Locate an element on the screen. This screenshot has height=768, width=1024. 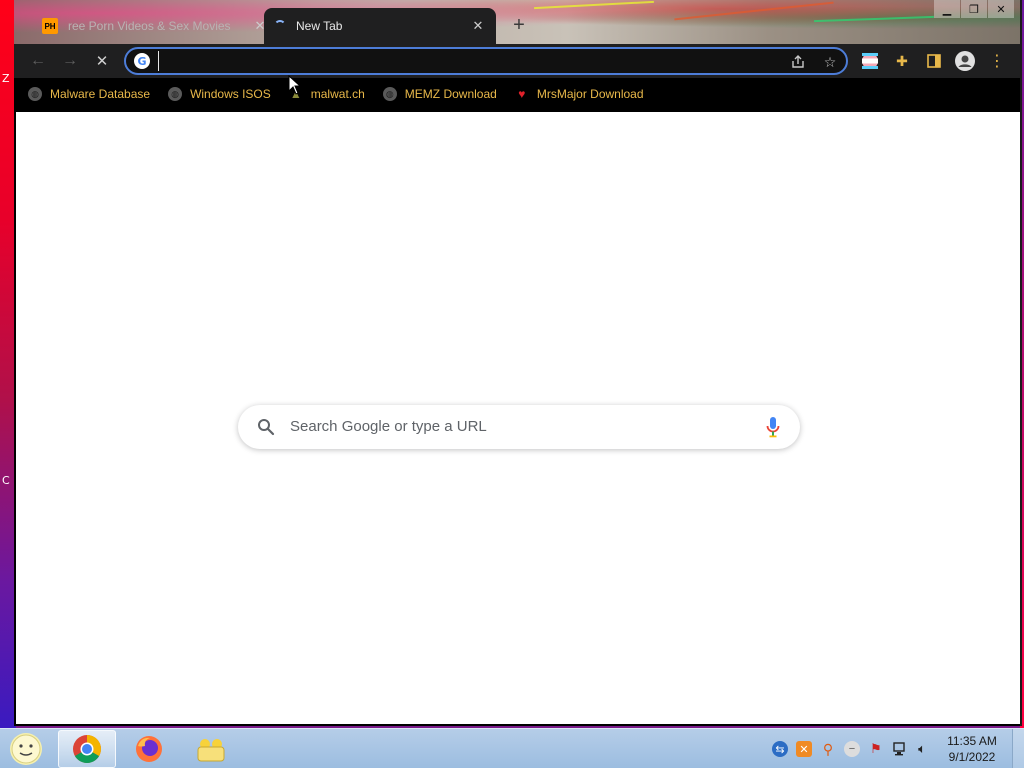
taskbar-explorer-icon is located at coordinates (211, 749).